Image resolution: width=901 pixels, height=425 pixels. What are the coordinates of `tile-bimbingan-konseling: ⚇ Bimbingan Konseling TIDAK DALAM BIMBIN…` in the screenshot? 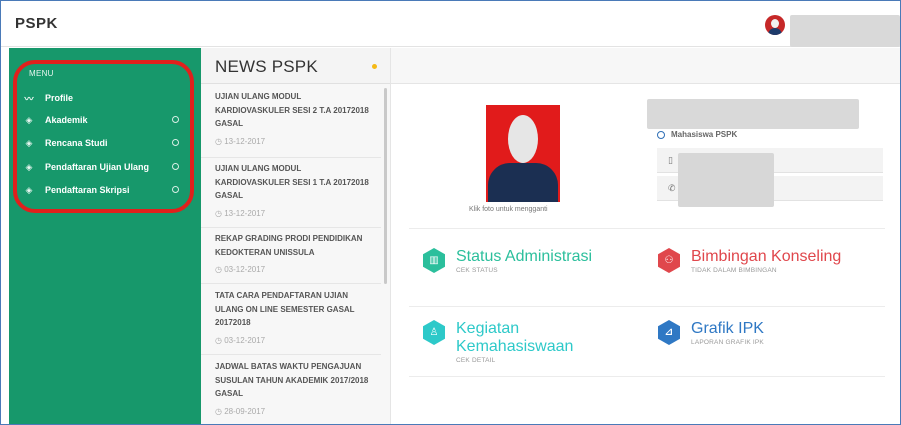 It's located at (749, 261).